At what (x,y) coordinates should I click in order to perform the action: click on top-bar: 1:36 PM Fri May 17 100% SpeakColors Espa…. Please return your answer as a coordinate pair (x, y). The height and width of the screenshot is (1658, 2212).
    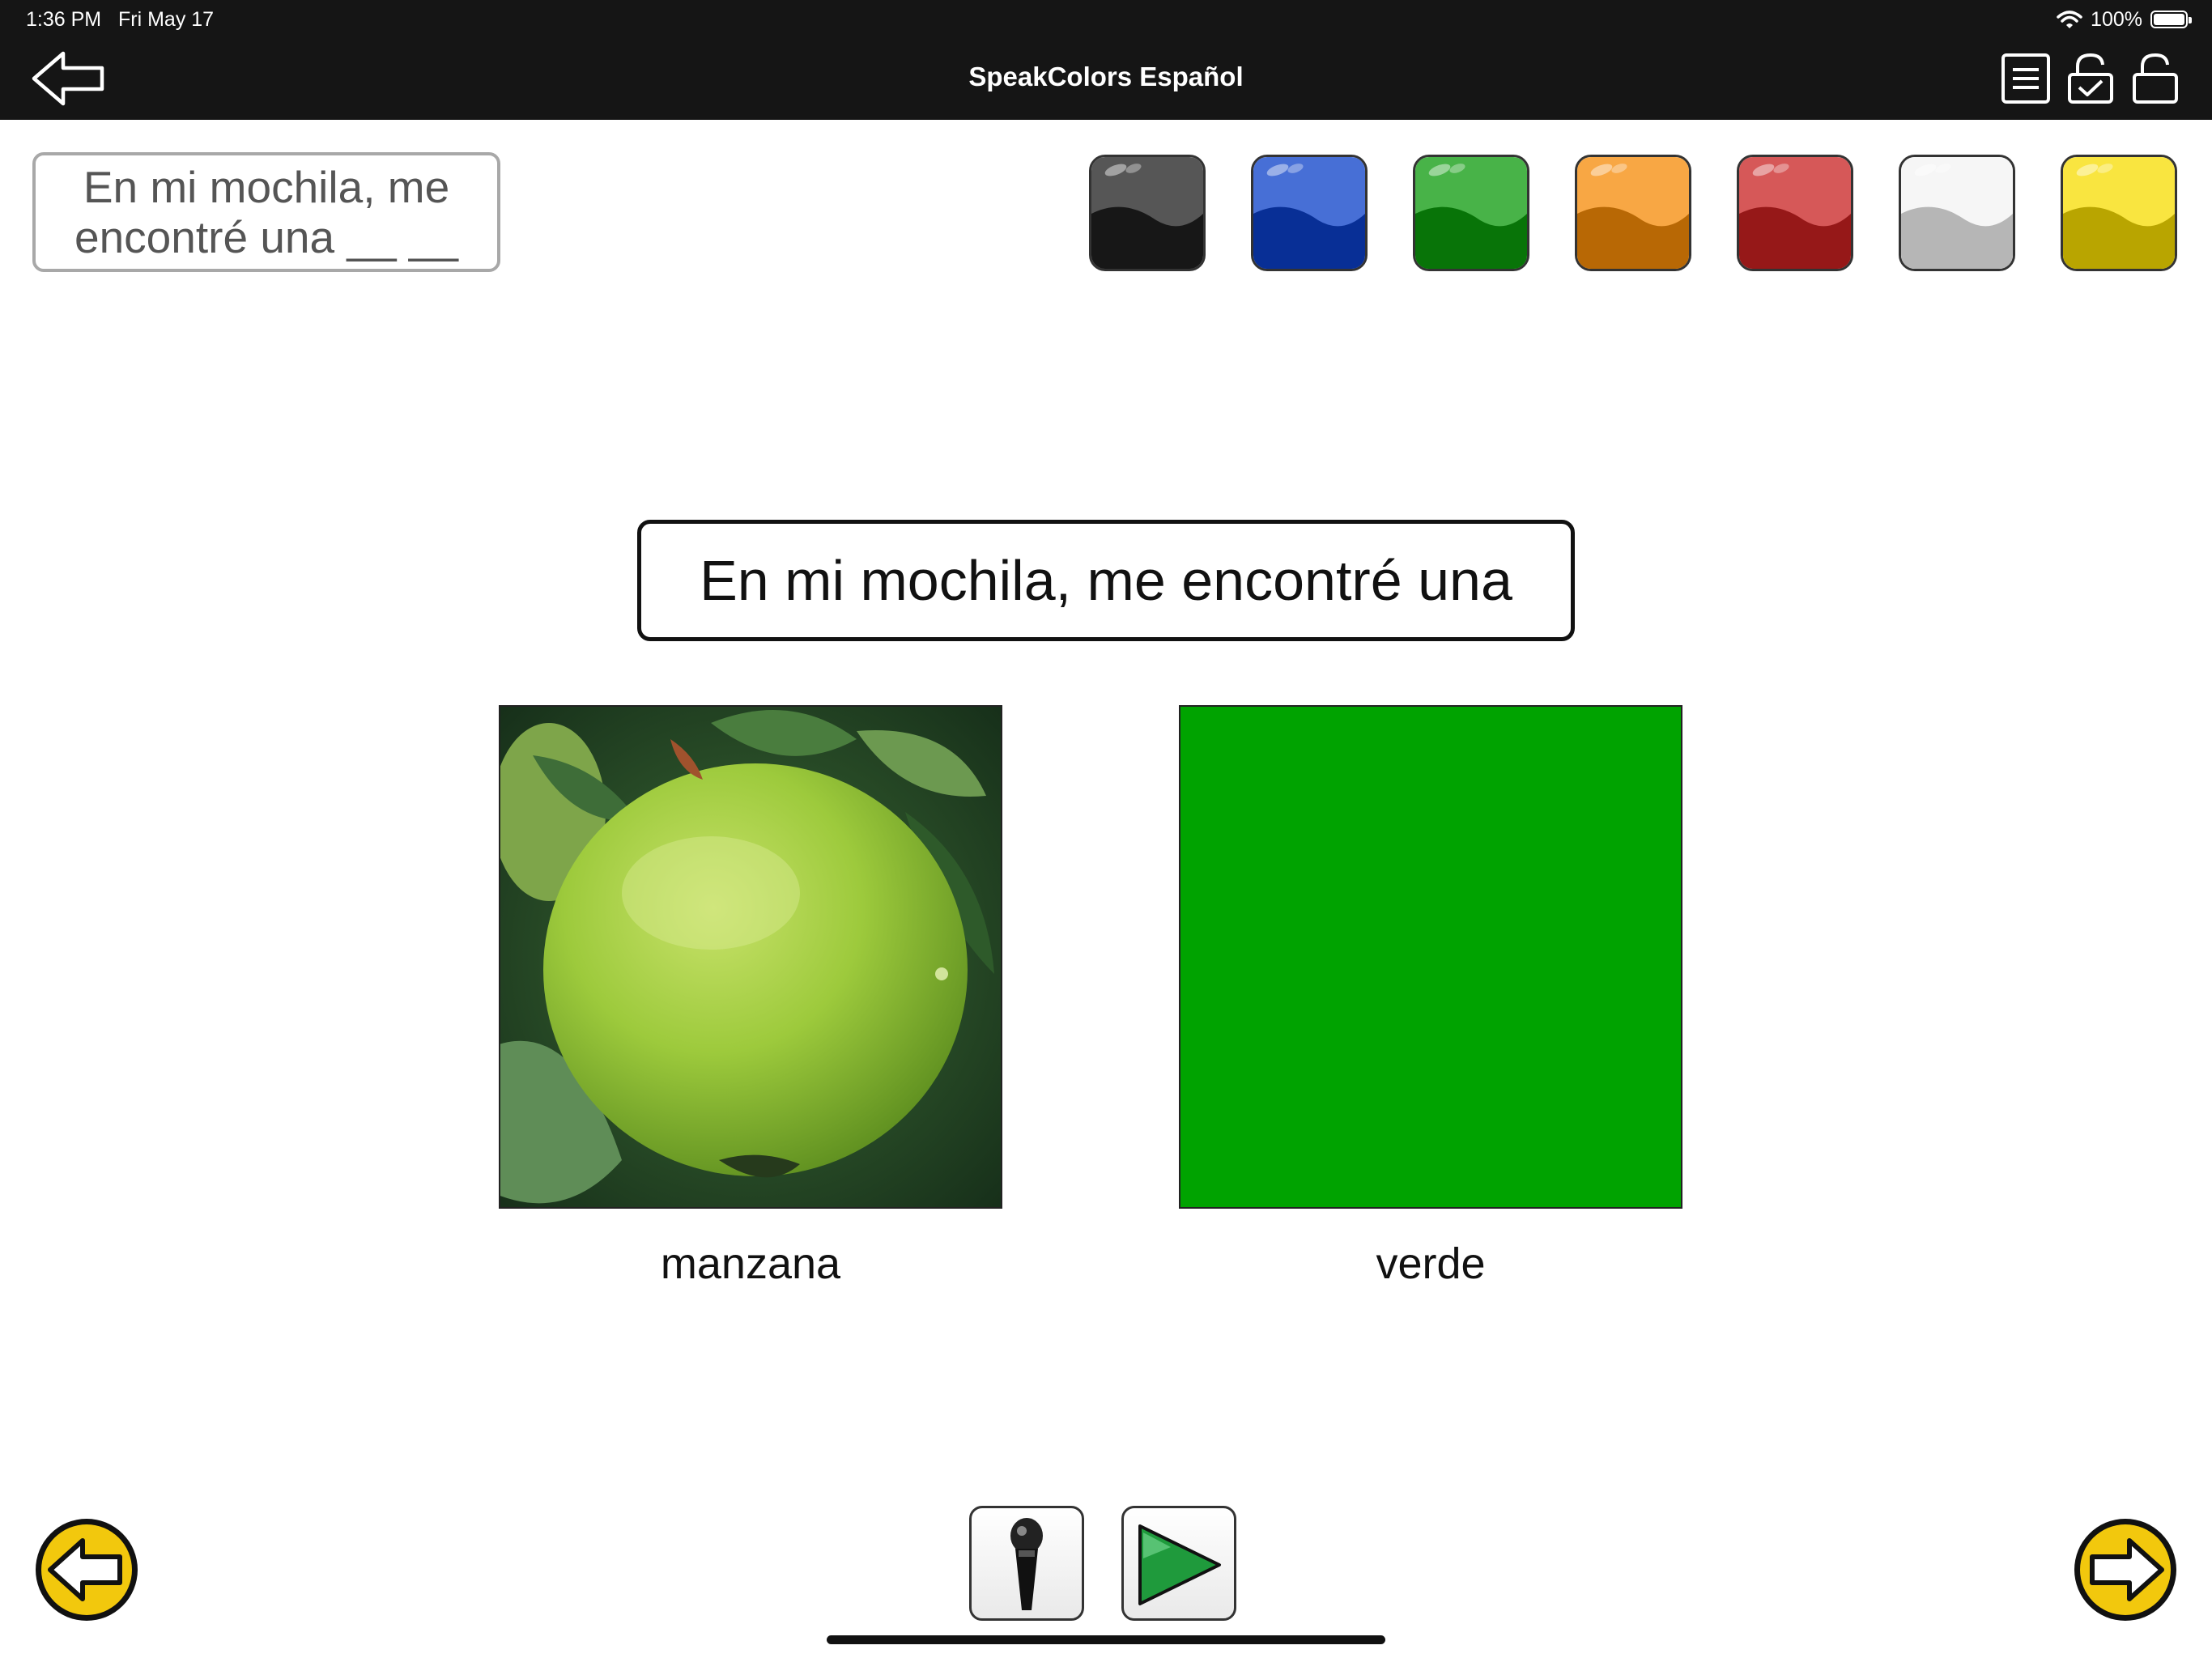
    Looking at the image, I should click on (1106, 60).